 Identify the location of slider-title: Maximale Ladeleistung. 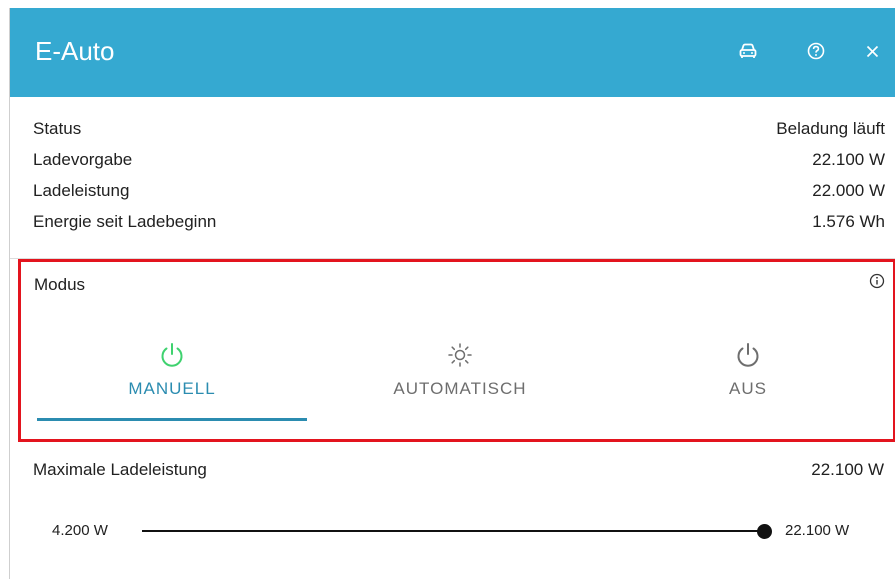
(120, 469).